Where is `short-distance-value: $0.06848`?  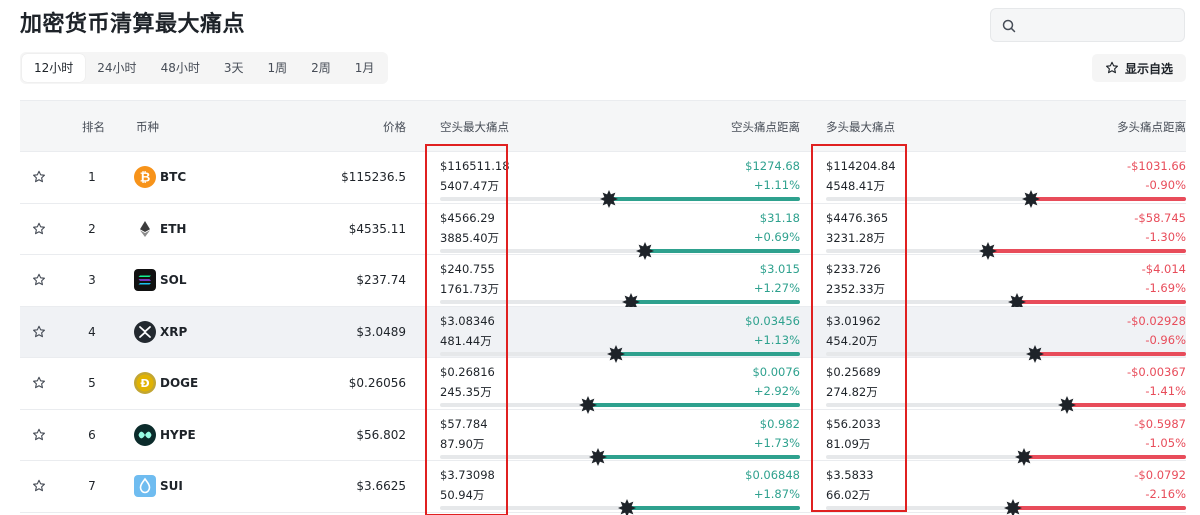
short-distance-value: $0.06848 is located at coordinates (772, 475).